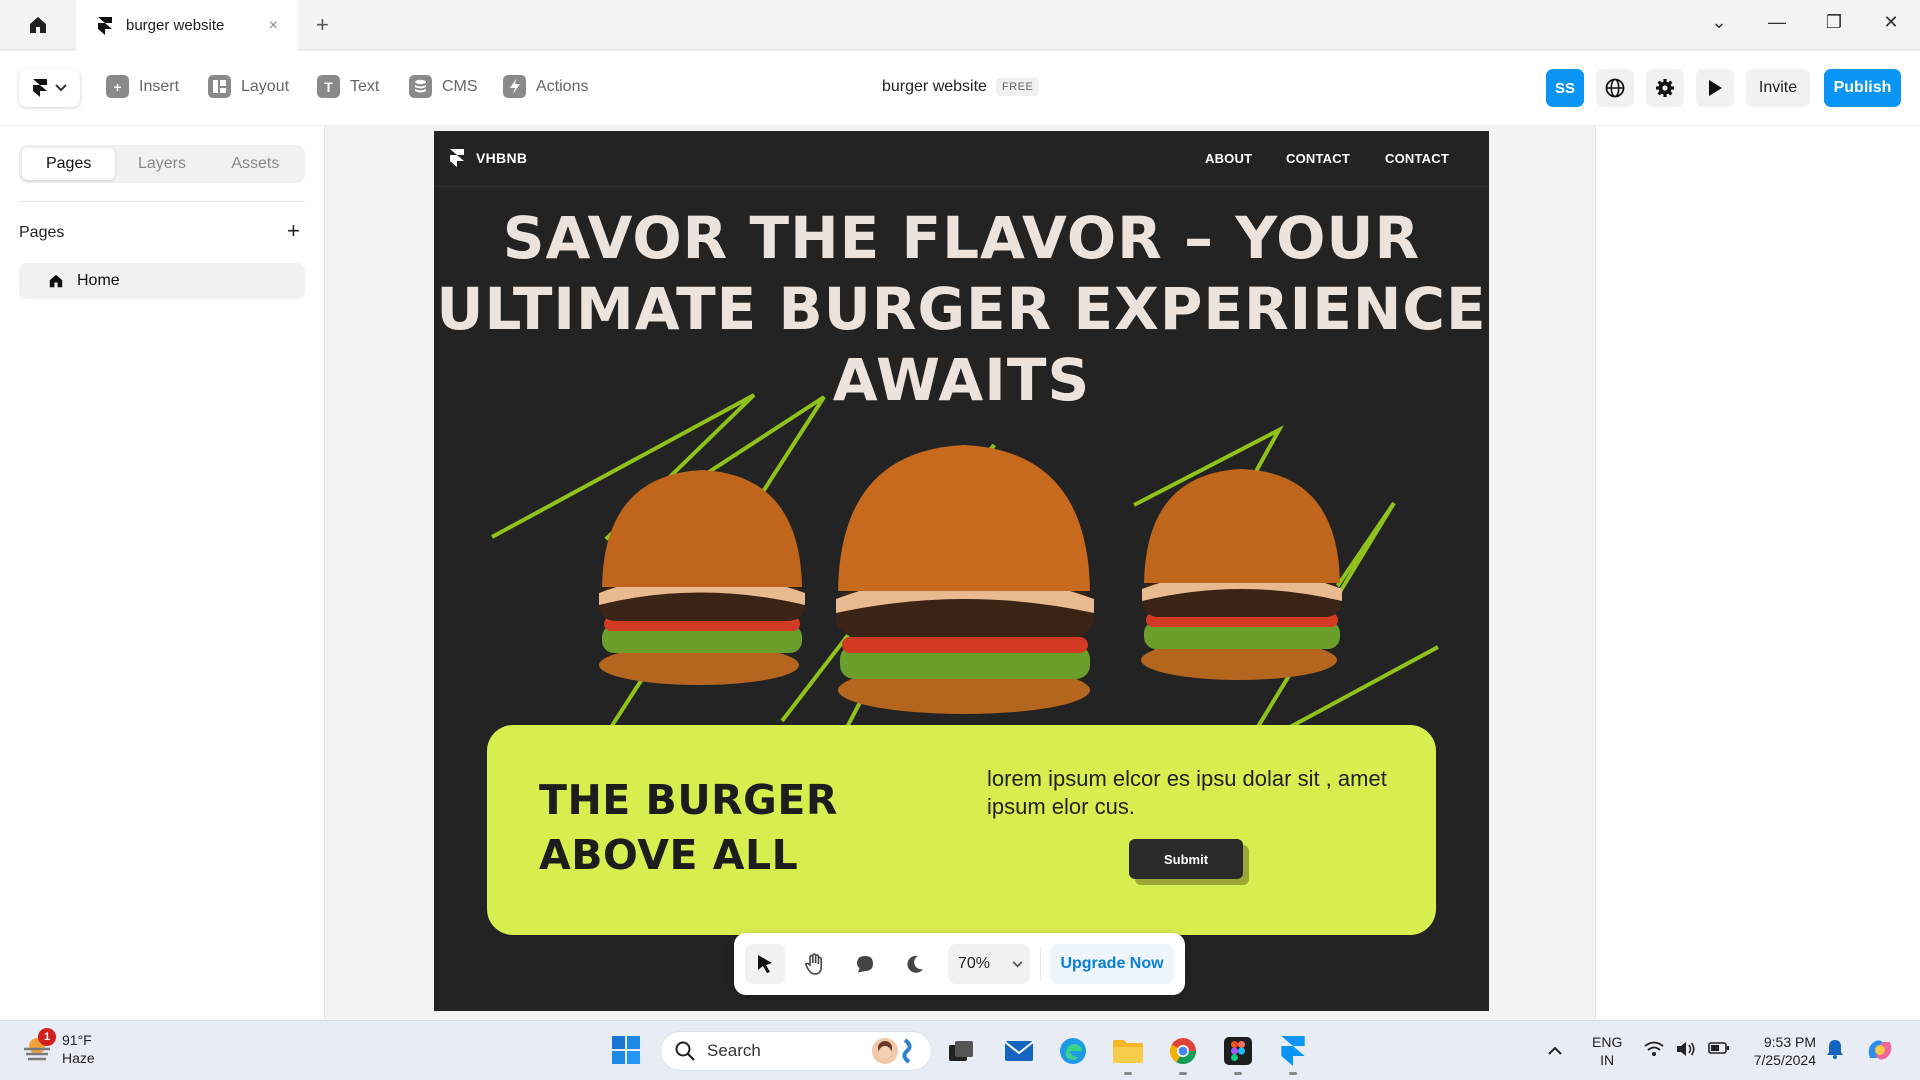  What do you see at coordinates (1112, 964) in the screenshot?
I see `upgrade-now-button: Upgrade Now` at bounding box center [1112, 964].